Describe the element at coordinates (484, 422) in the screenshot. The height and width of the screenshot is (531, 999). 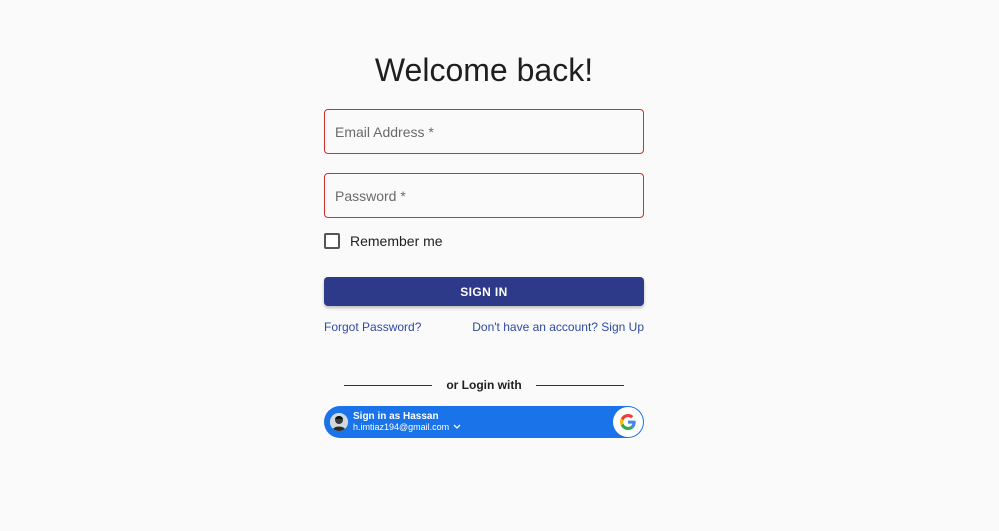
I see `google-sign-in-button: Sign in as Hassan h.imtiaz194@gmail.com` at that location.